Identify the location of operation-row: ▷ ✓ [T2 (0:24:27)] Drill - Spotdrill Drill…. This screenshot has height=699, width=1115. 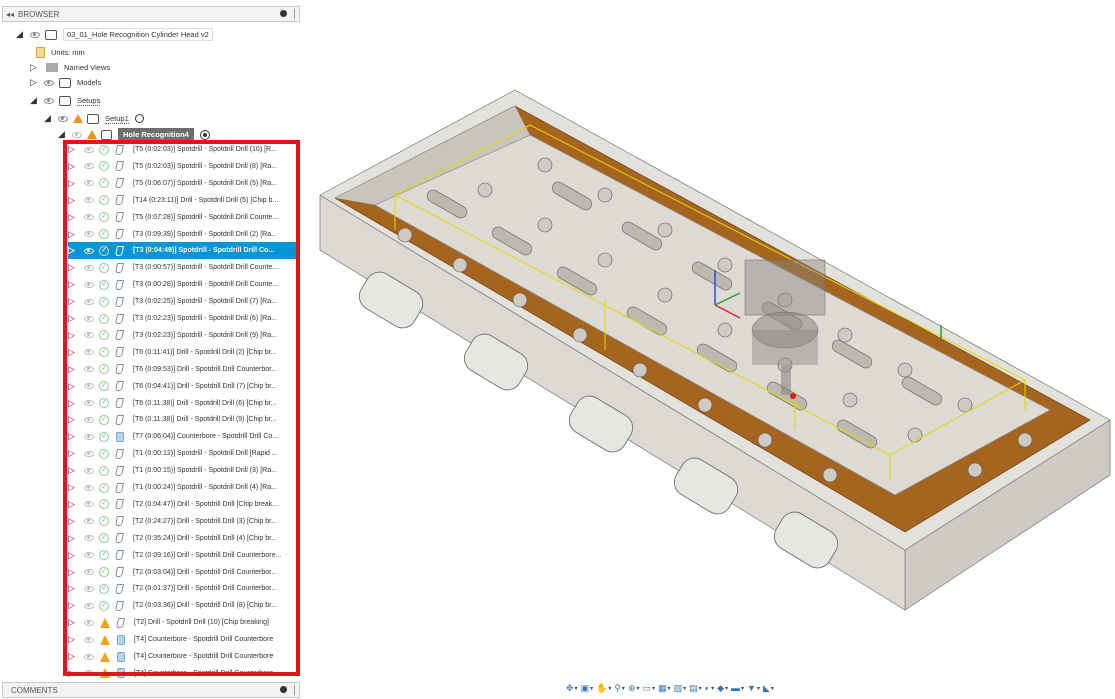
(183, 521).